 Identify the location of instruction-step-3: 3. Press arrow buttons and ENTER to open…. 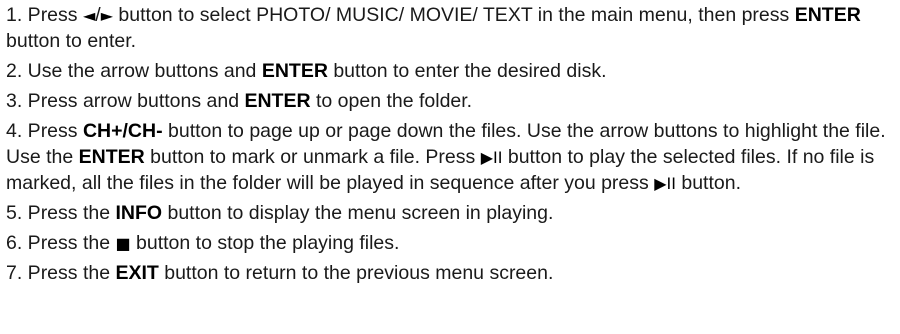
(451, 101).